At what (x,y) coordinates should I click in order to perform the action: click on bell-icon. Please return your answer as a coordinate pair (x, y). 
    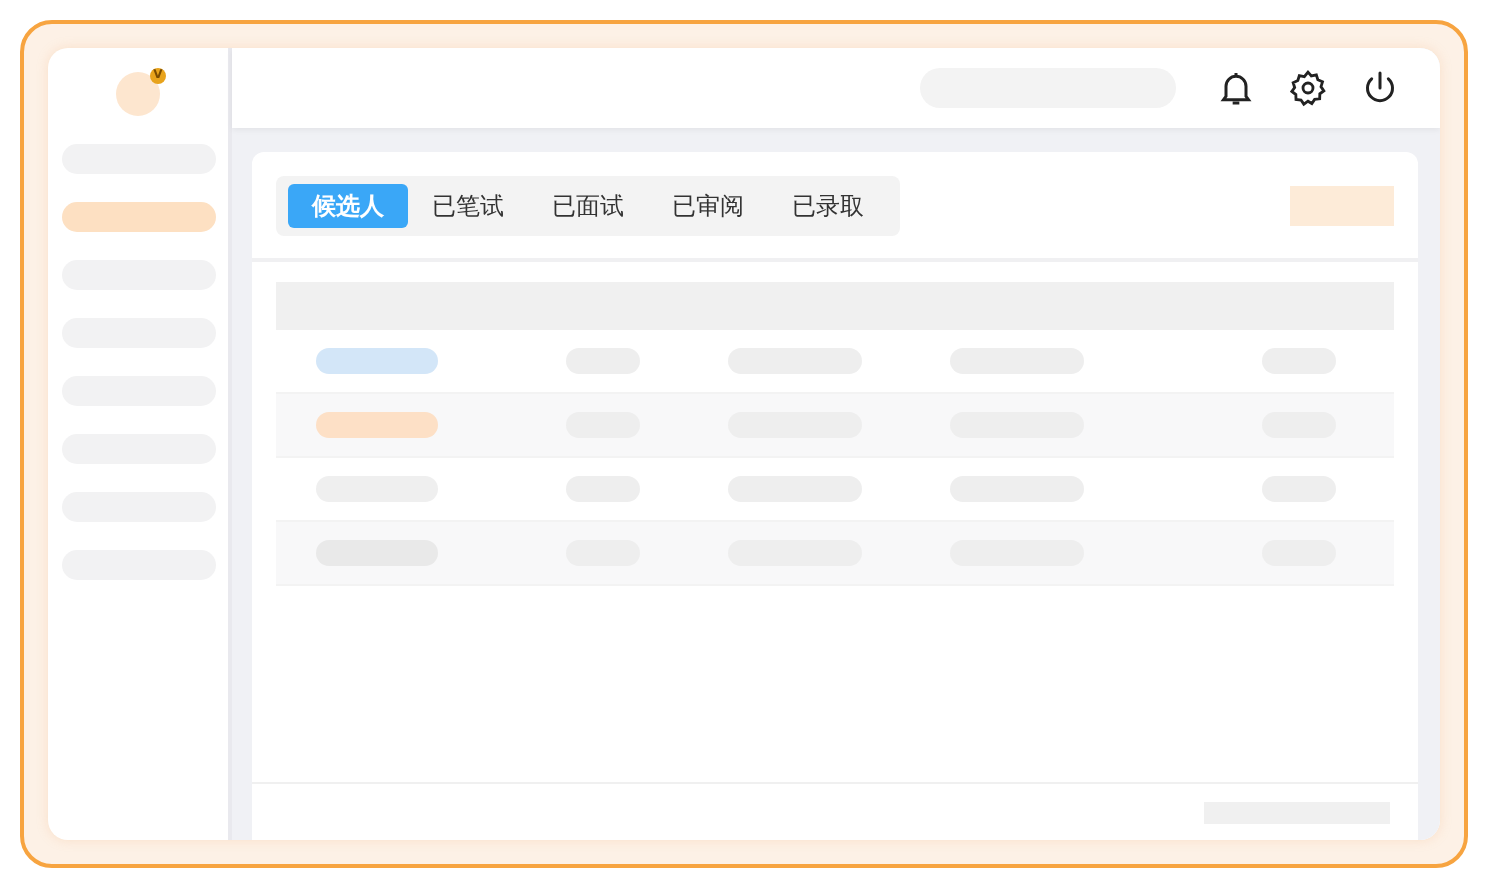
    Looking at the image, I should click on (1236, 88).